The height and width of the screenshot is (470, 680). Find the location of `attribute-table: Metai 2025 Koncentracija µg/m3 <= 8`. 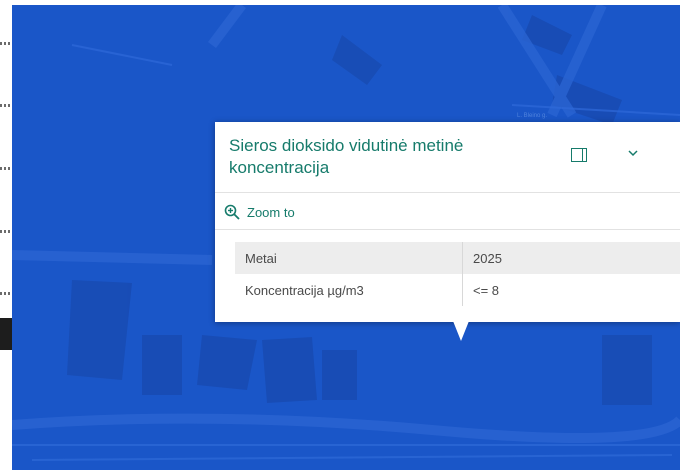

attribute-table: Metai 2025 Koncentracija µg/m3 <= 8 is located at coordinates (457, 274).